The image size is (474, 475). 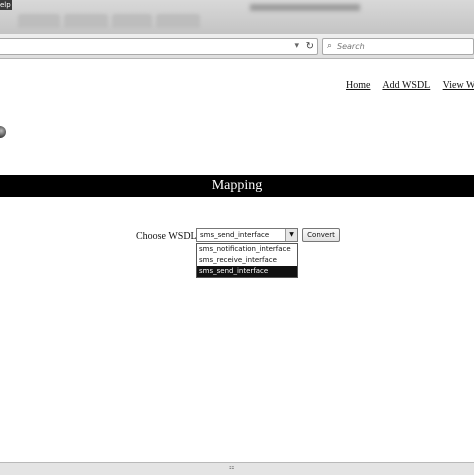 What do you see at coordinates (159, 46) in the screenshot?
I see `address-bar: ▾ ↻` at bounding box center [159, 46].